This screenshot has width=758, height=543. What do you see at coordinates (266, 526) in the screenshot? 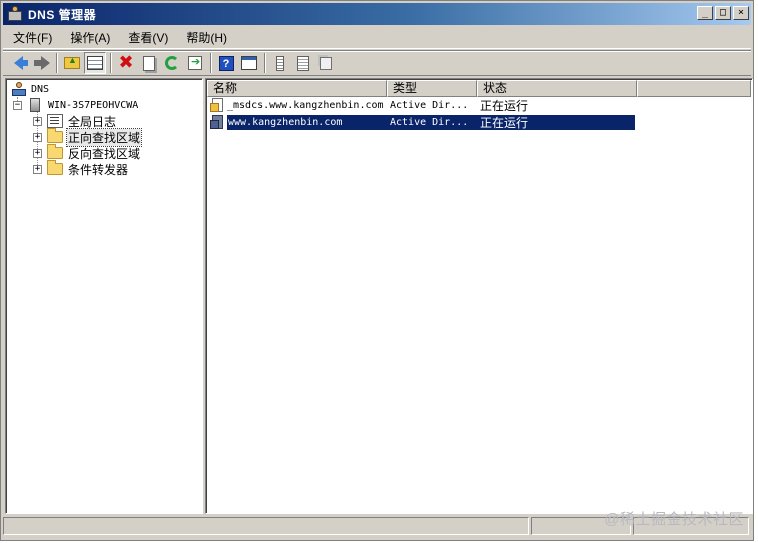
I see `status-panel-main` at bounding box center [266, 526].